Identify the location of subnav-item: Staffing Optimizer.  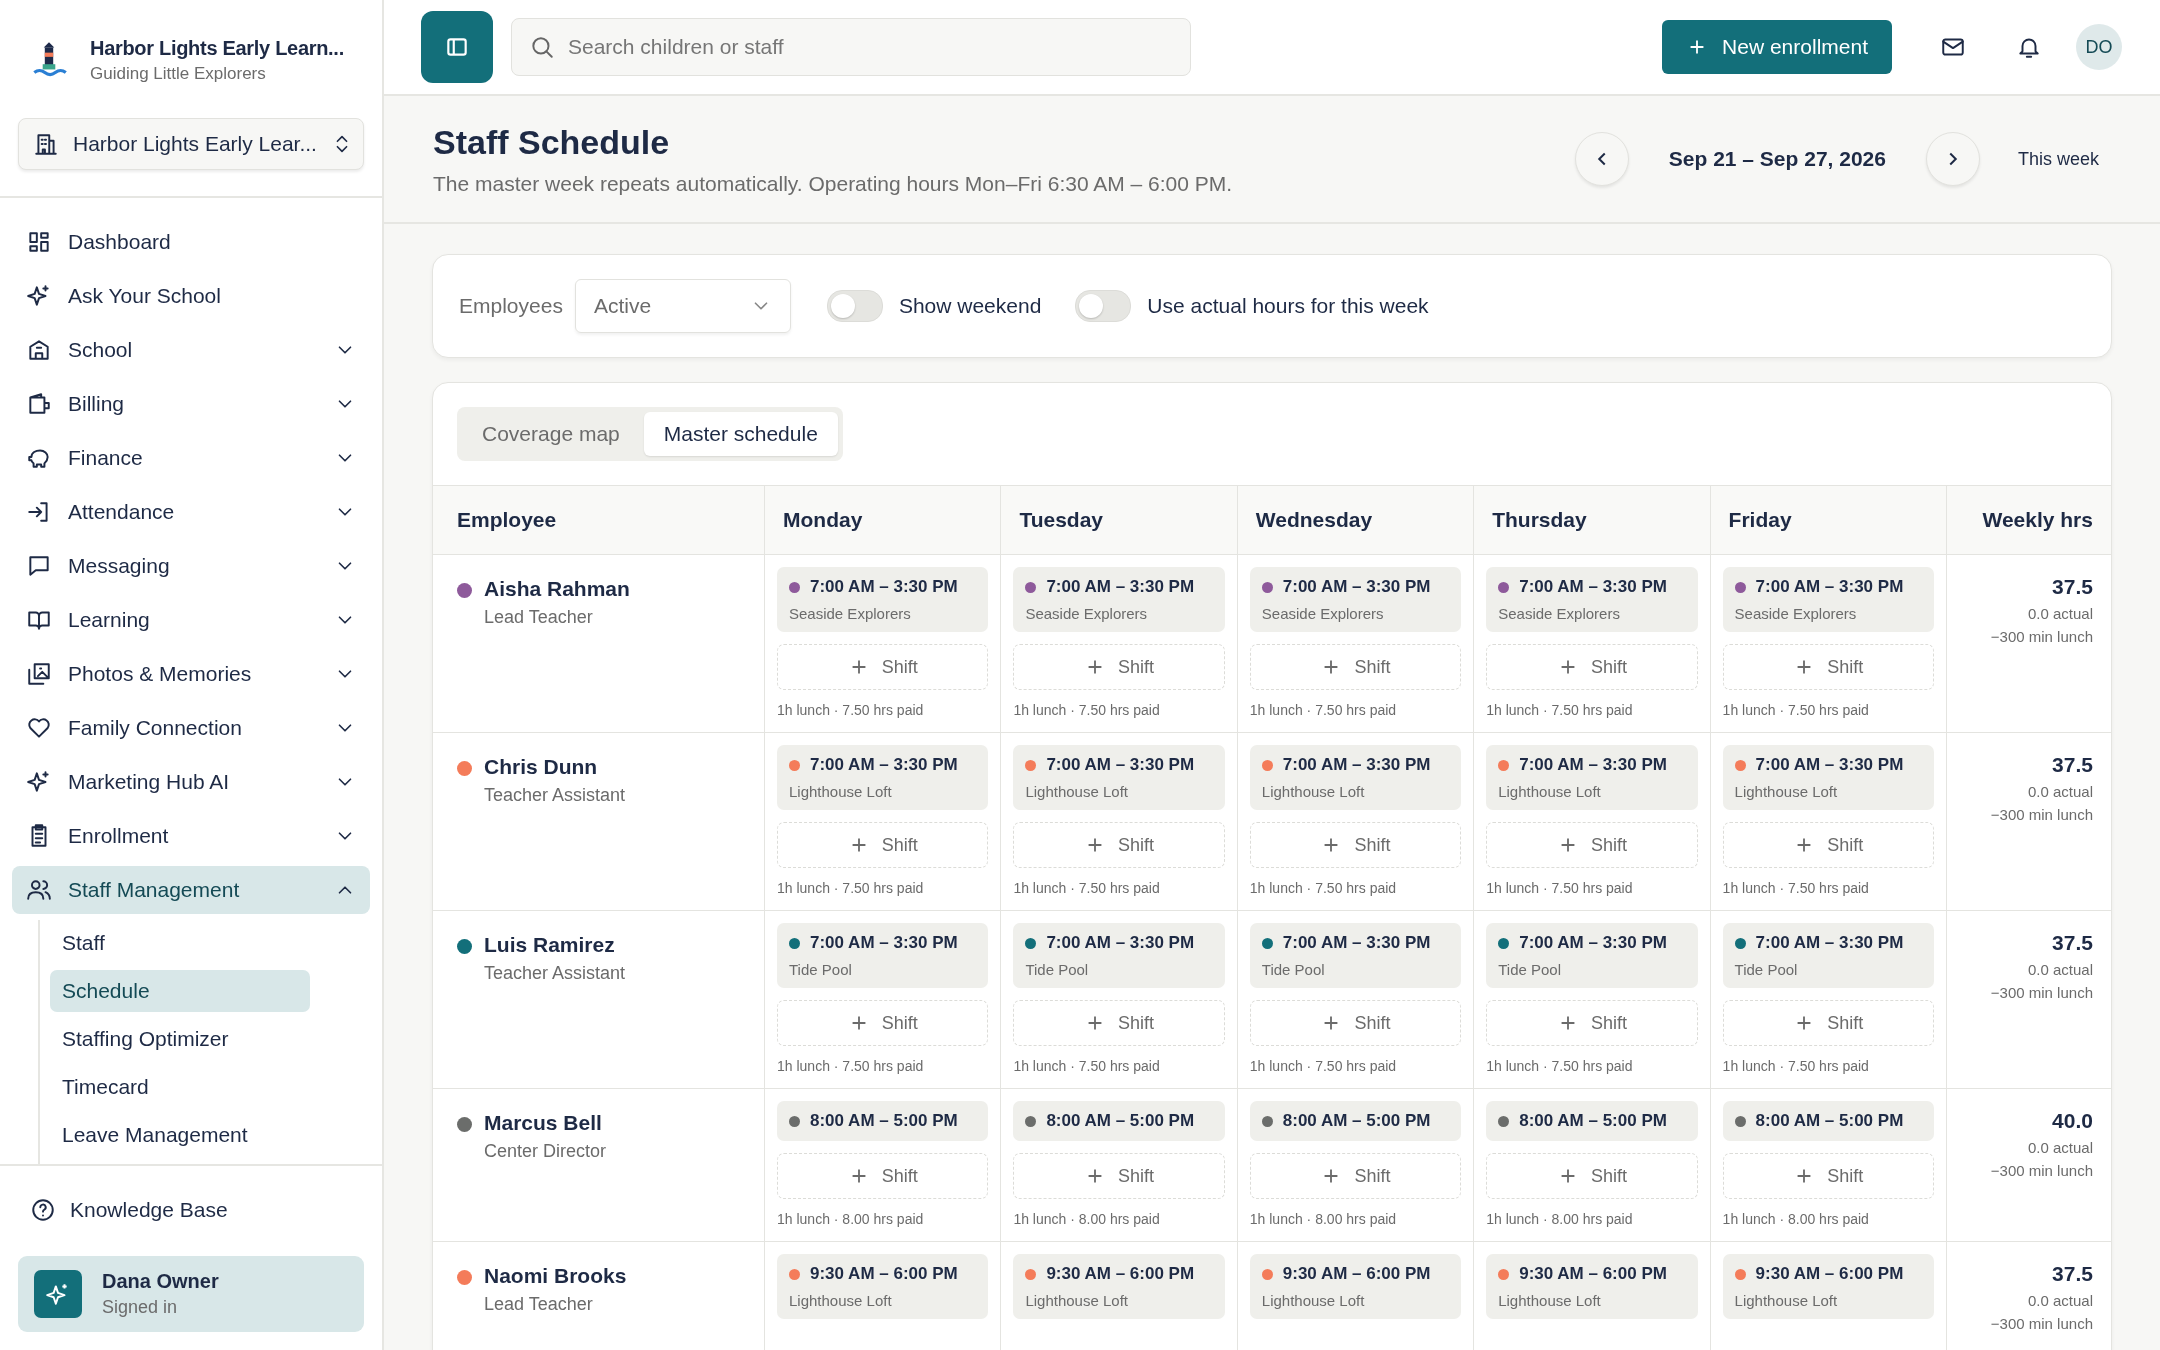
(180, 1039).